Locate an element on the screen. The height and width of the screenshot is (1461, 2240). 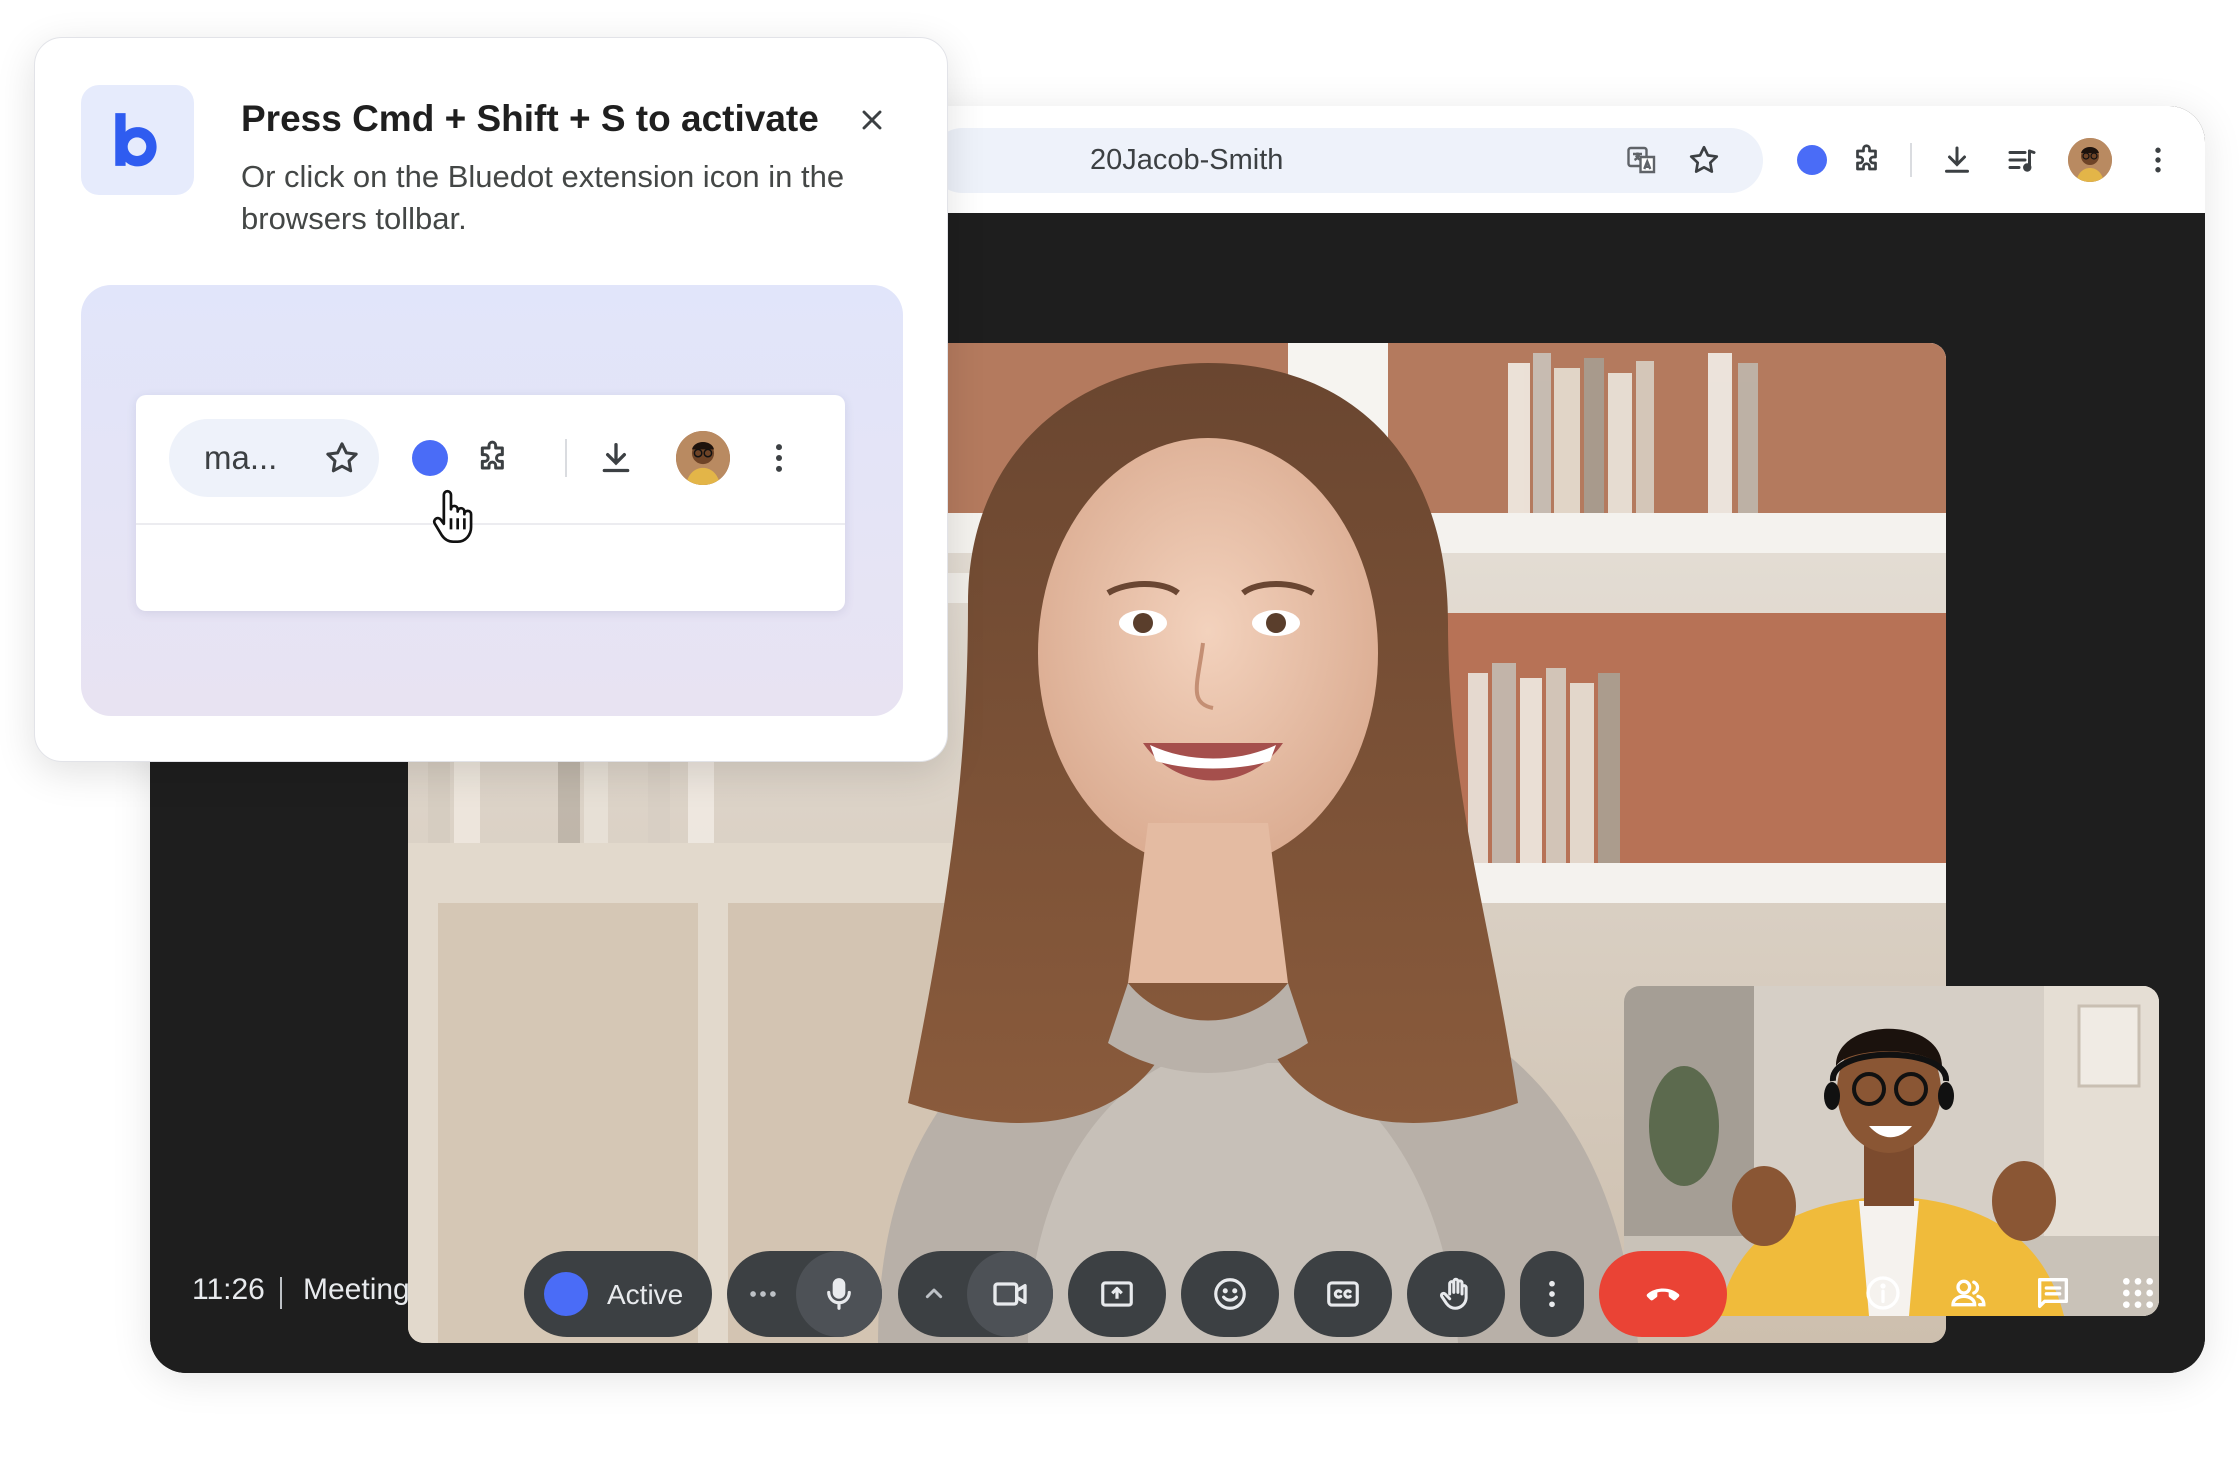
captions-icon is located at coordinates (1343, 1294).